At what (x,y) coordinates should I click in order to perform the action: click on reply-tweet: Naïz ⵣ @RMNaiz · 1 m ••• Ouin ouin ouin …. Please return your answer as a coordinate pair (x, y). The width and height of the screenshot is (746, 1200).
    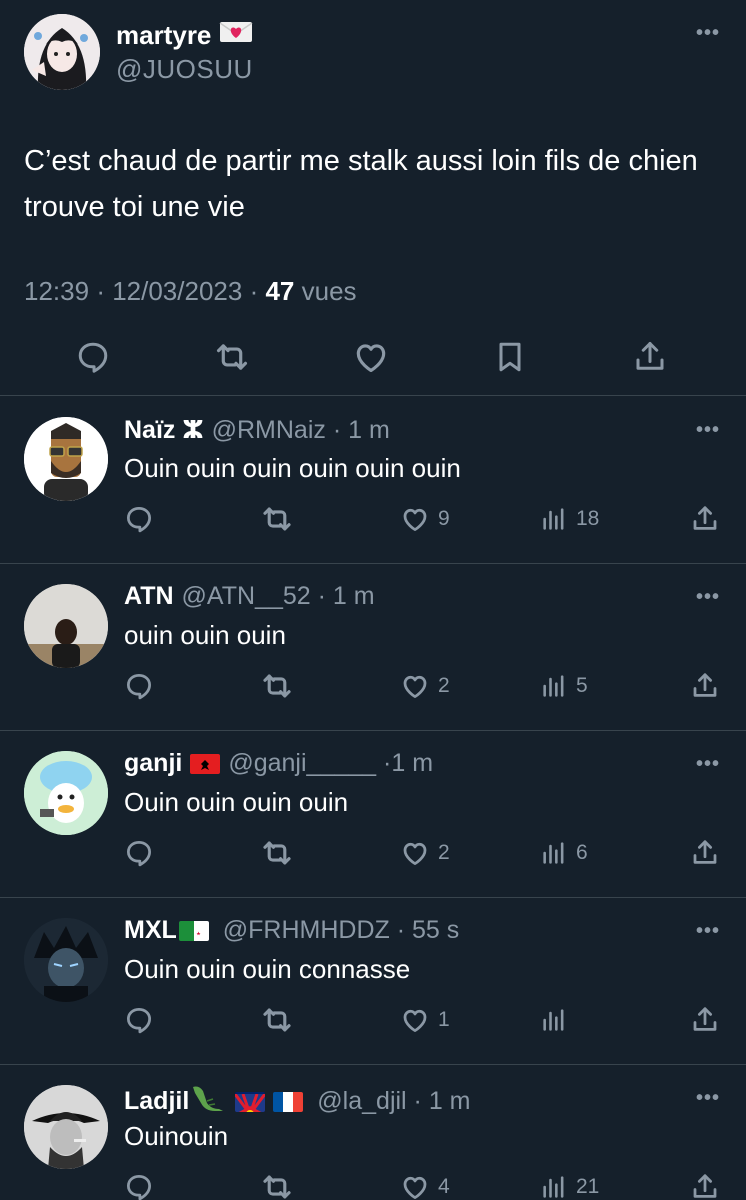
    Looking at the image, I should click on (373, 480).